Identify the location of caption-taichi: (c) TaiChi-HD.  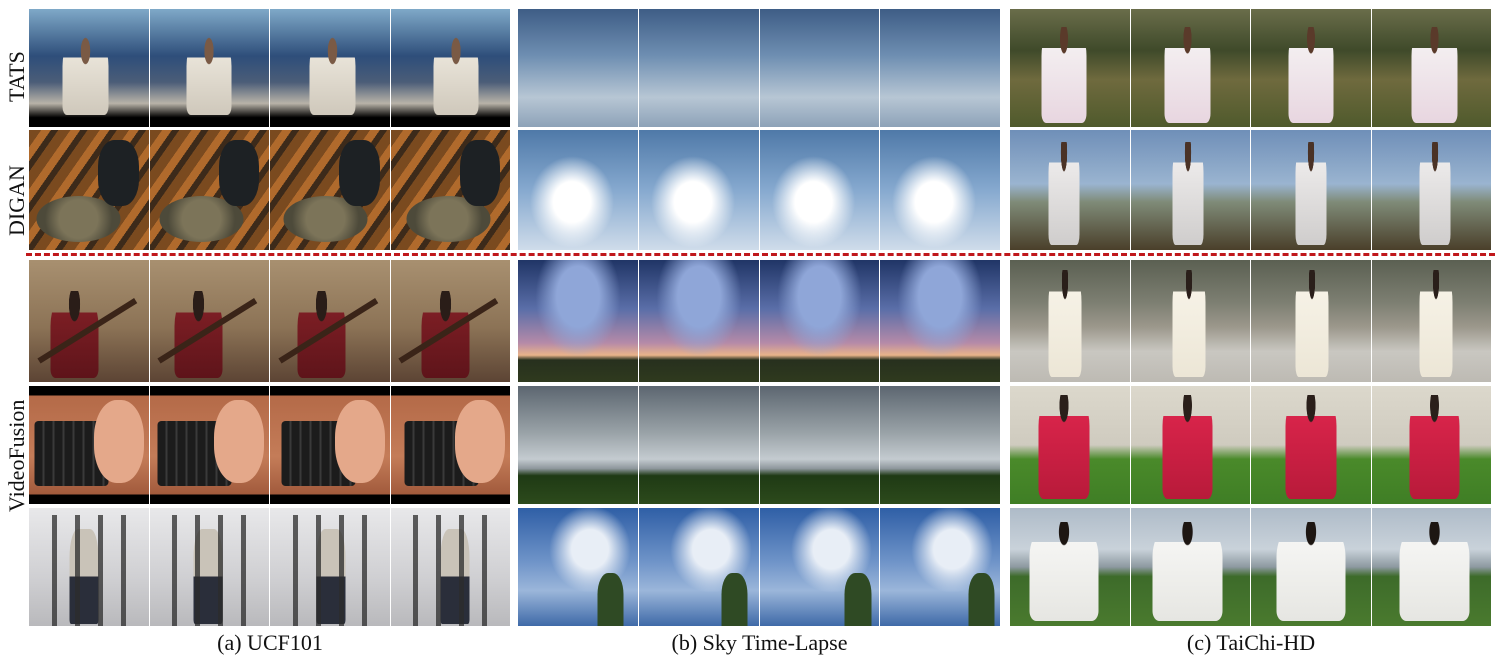
(1251, 642).